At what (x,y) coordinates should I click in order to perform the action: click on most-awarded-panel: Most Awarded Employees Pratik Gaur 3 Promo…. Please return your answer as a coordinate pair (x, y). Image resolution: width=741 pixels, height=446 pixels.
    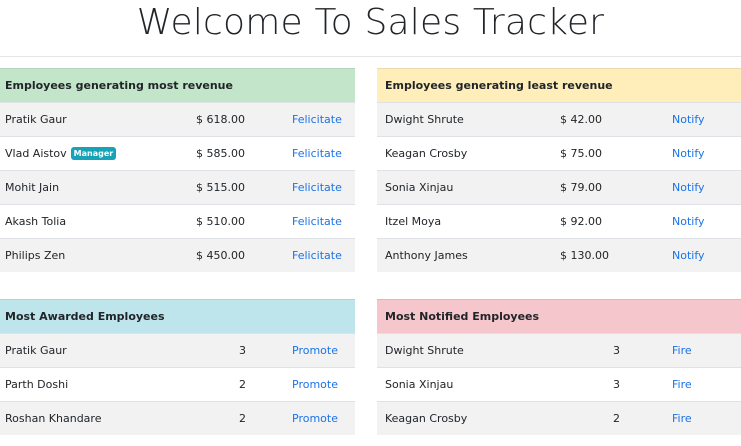
    Looking at the image, I should click on (177, 367).